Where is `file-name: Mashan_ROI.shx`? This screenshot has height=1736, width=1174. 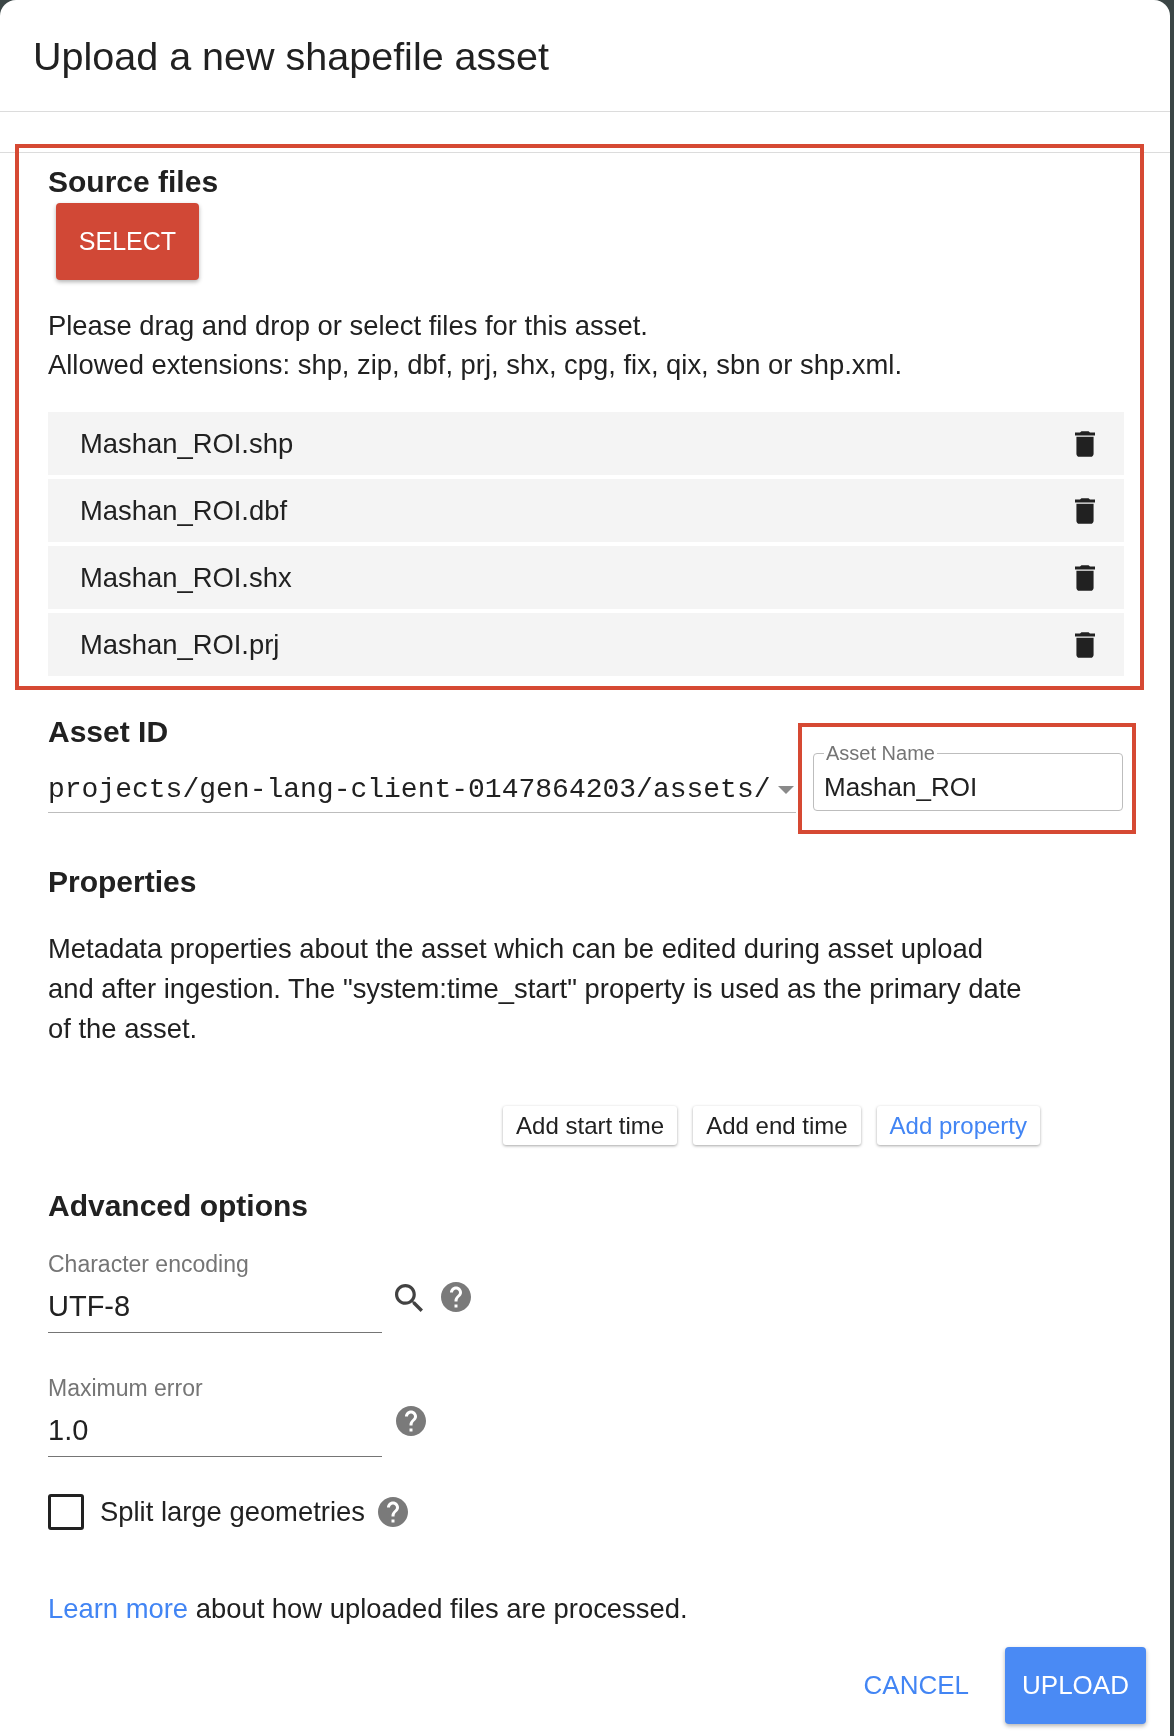
file-name: Mashan_ROI.shx is located at coordinates (186, 577).